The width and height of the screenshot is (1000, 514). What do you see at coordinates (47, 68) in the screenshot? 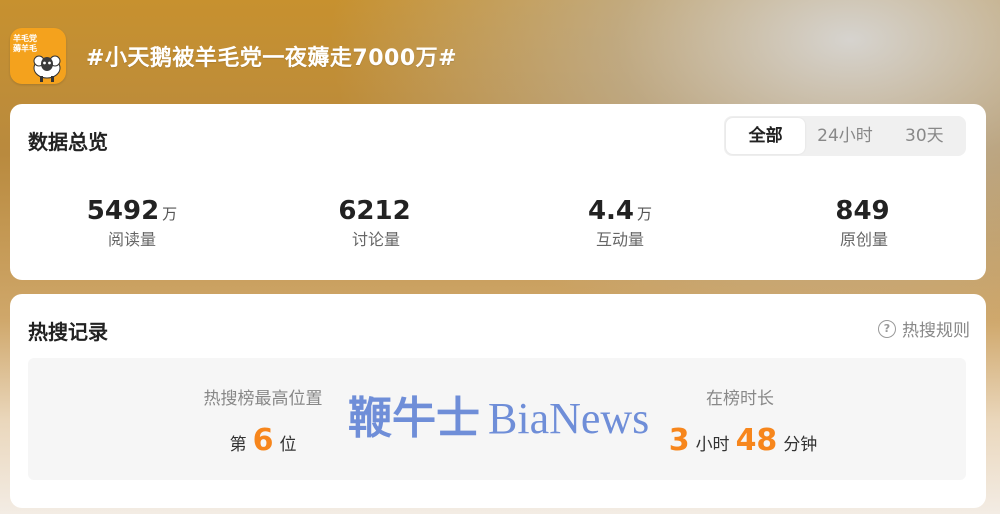
I see `sheep-icon` at bounding box center [47, 68].